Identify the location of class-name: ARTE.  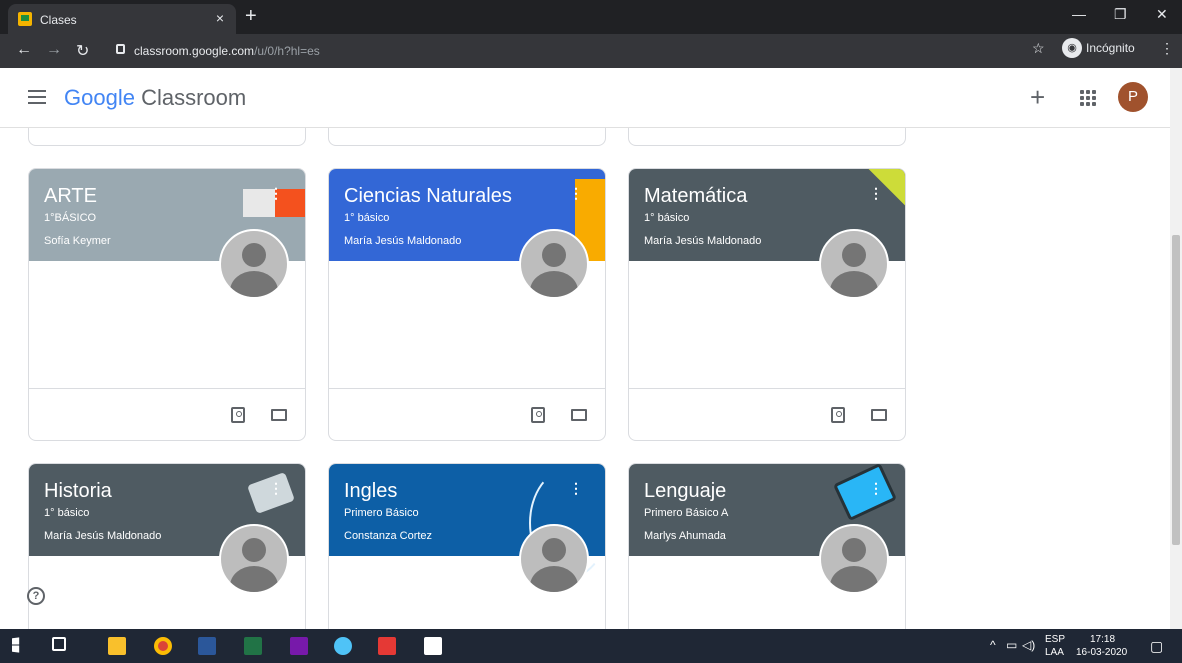
(70, 196).